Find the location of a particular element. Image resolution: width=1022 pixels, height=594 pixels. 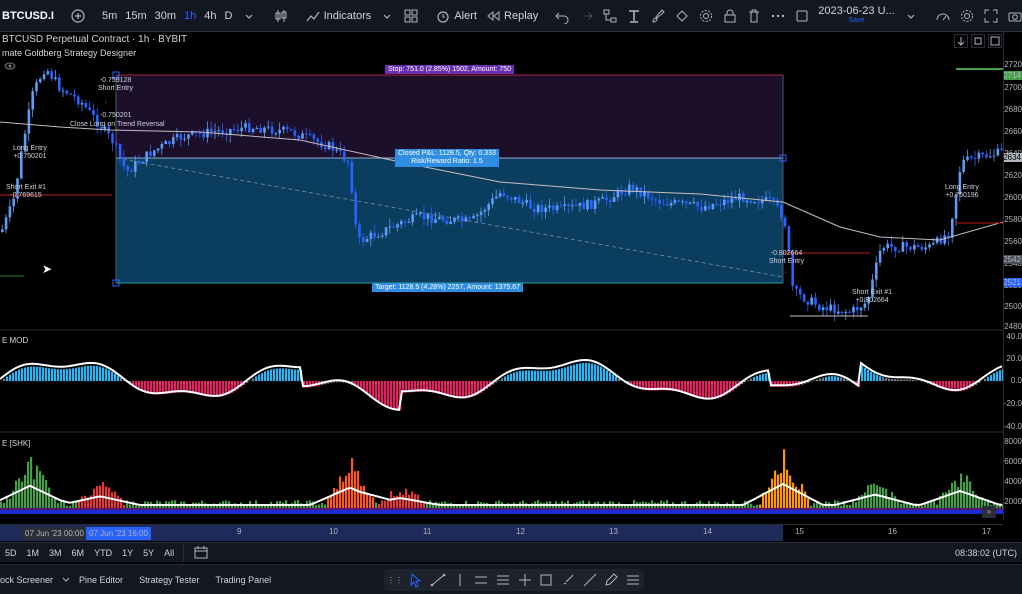

timeframe-30m: 30m is located at coordinates (165, 16).